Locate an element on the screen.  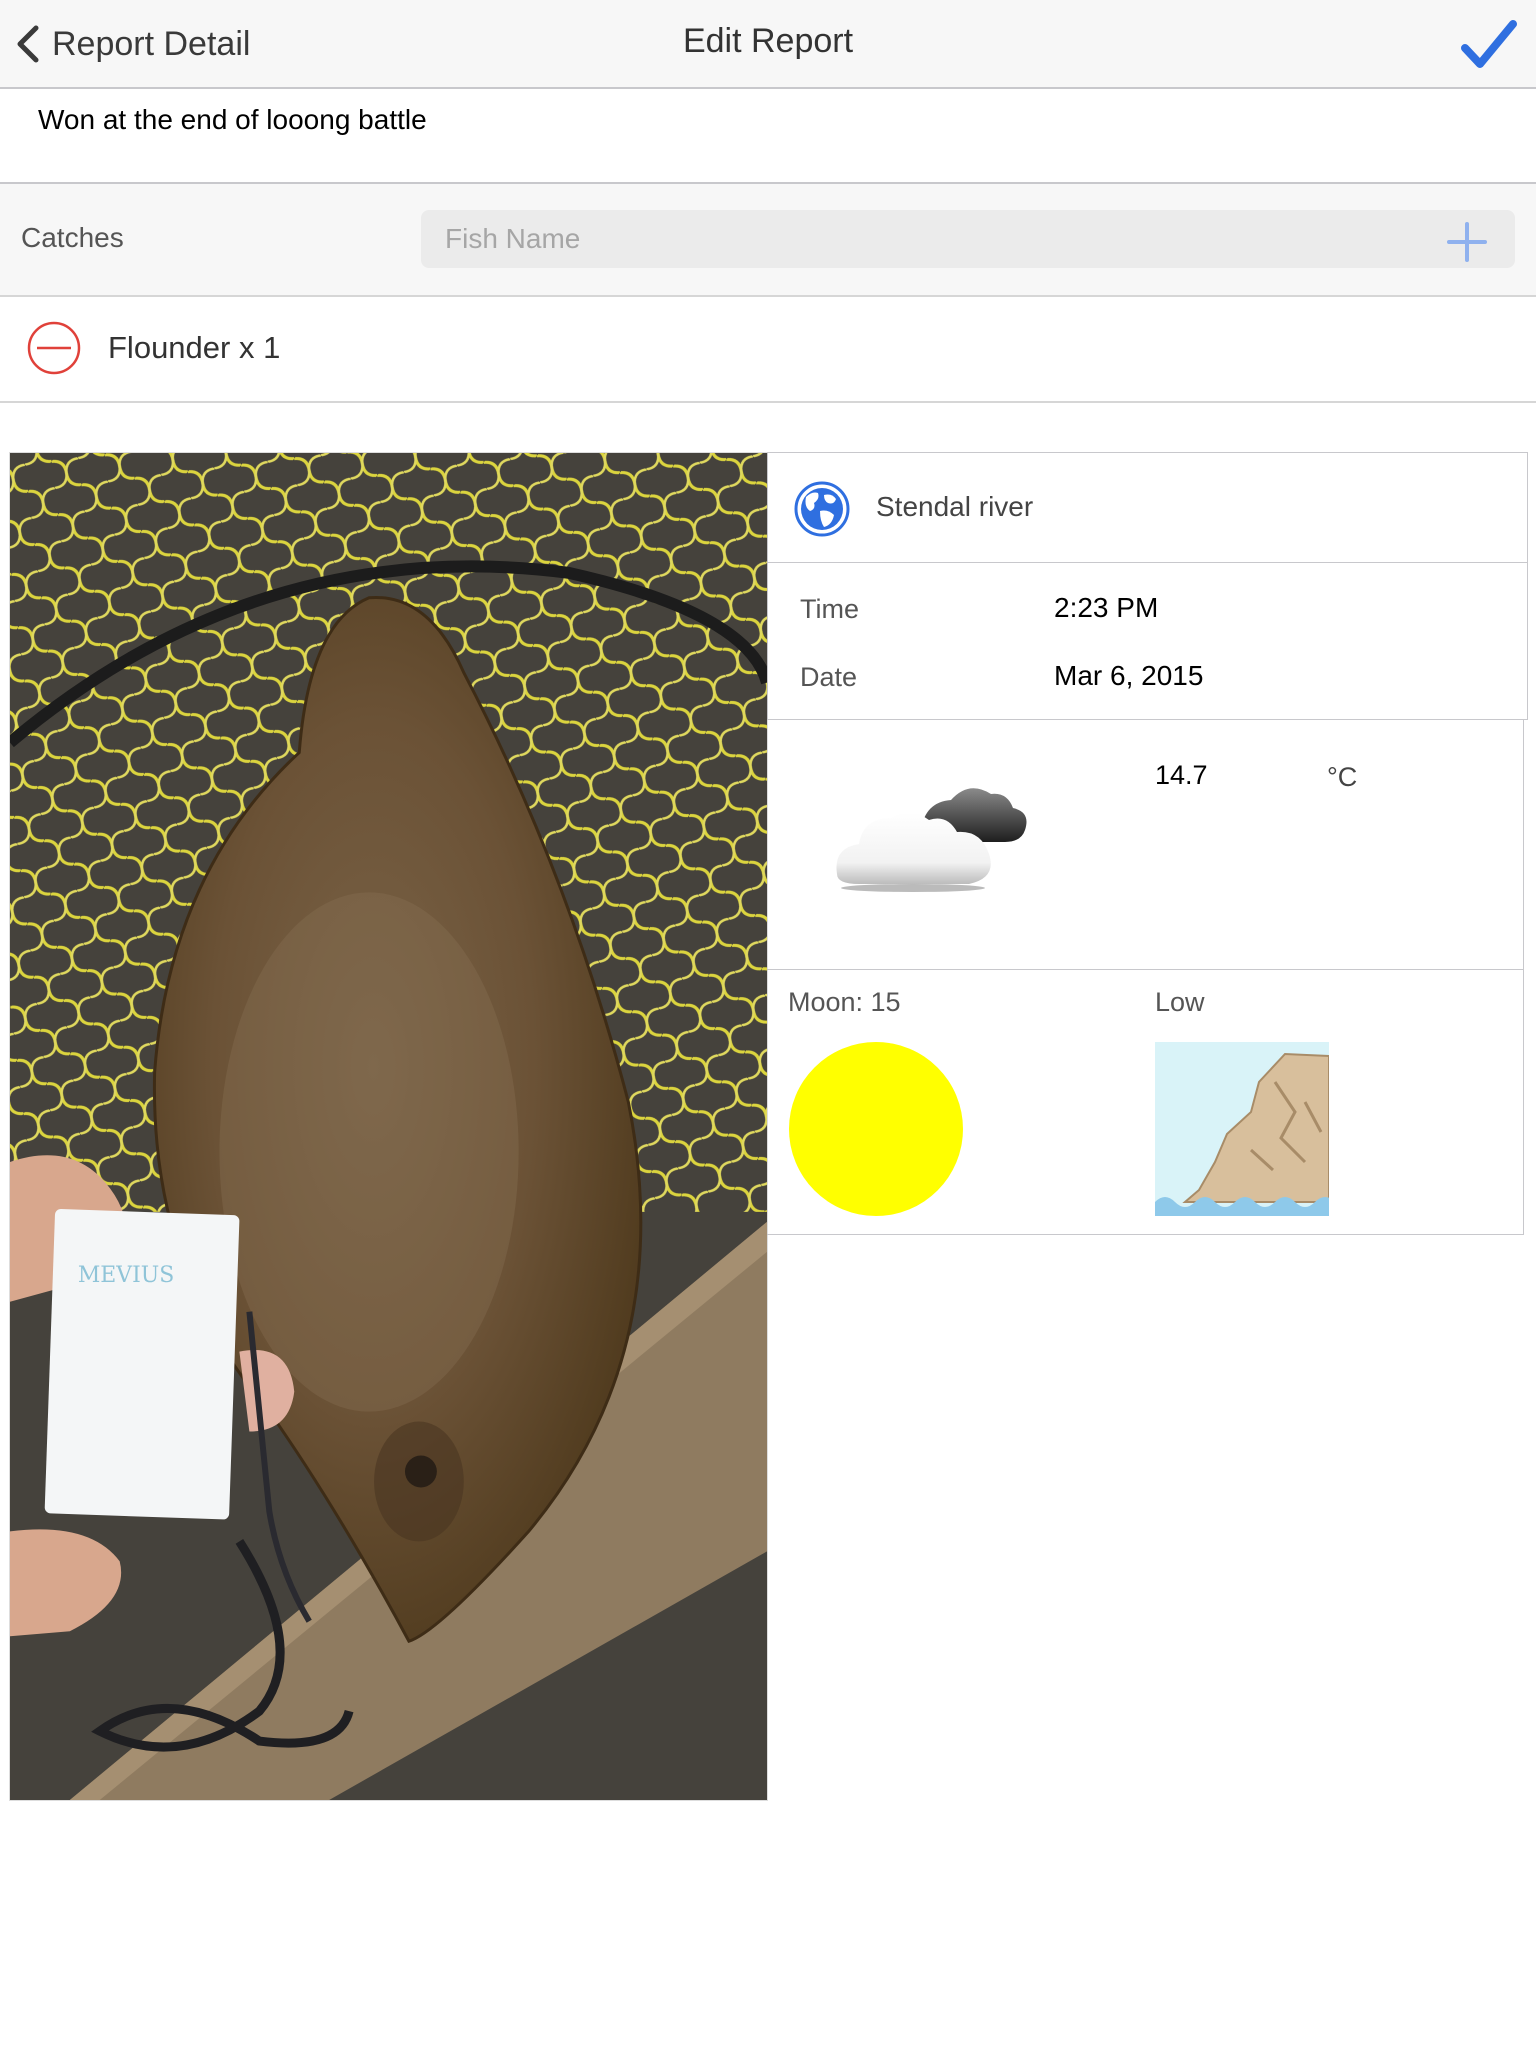
report-note-text: Won at the end of looong battle is located at coordinates (232, 119).